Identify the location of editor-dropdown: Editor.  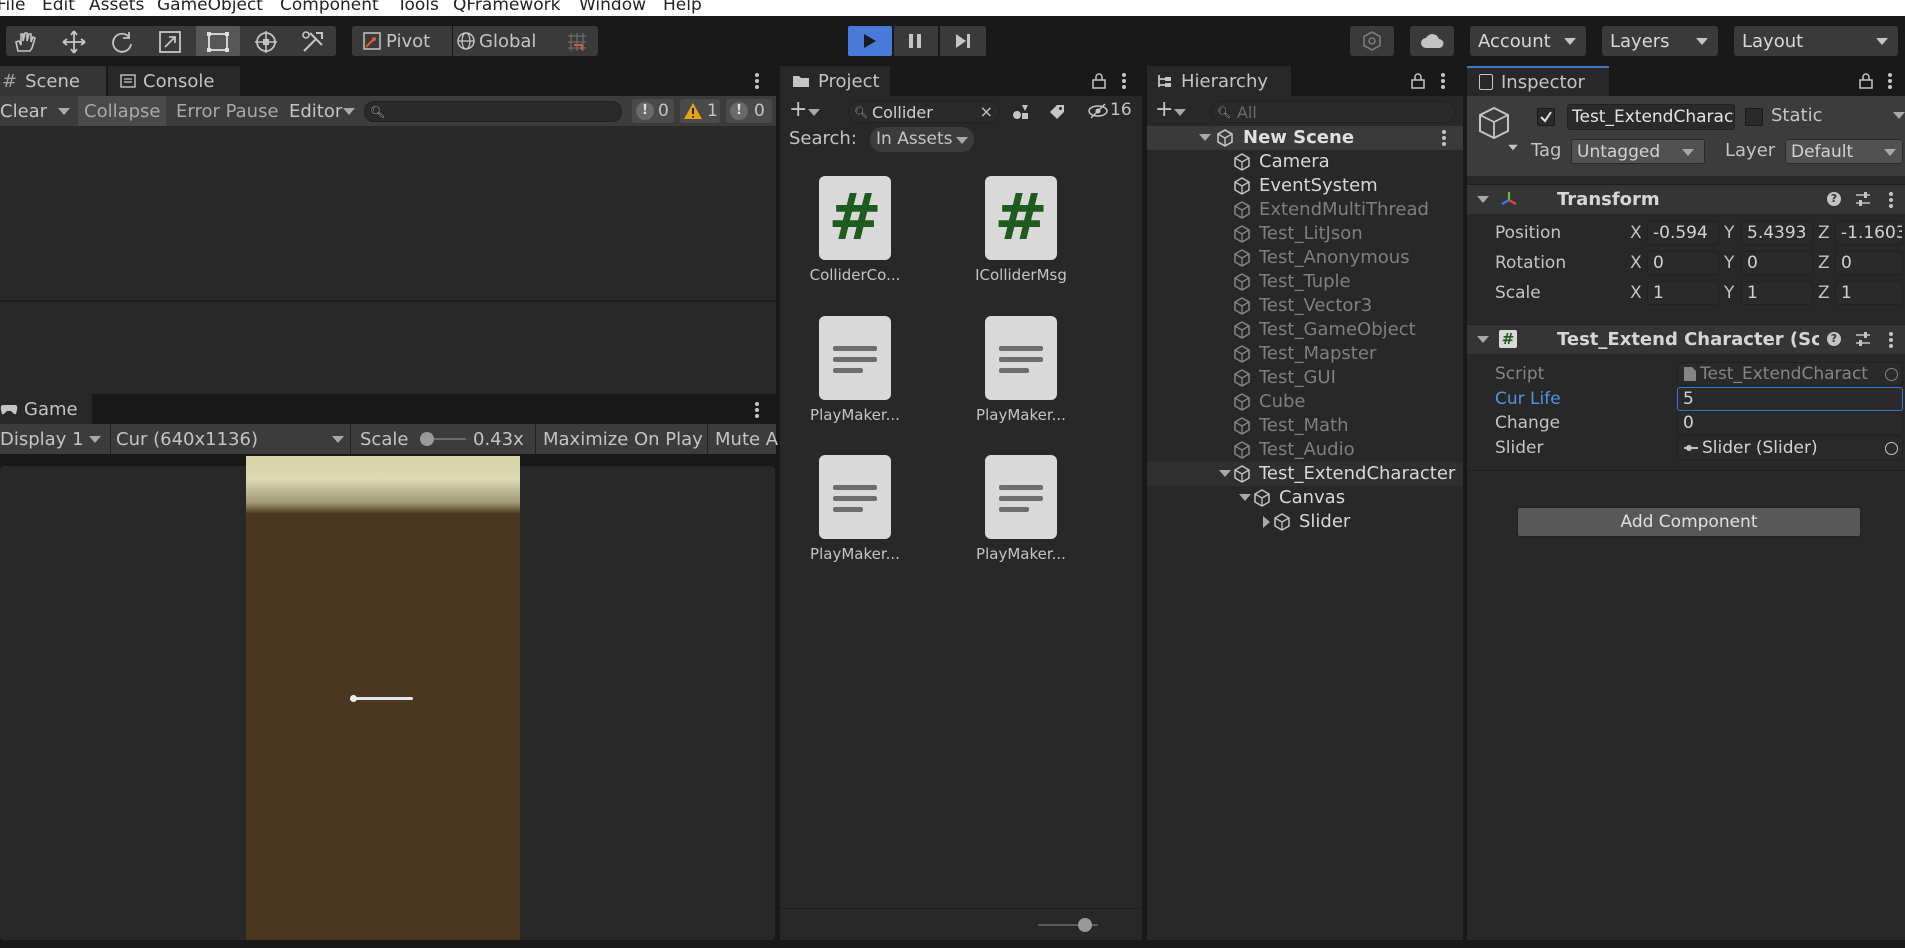
(315, 111).